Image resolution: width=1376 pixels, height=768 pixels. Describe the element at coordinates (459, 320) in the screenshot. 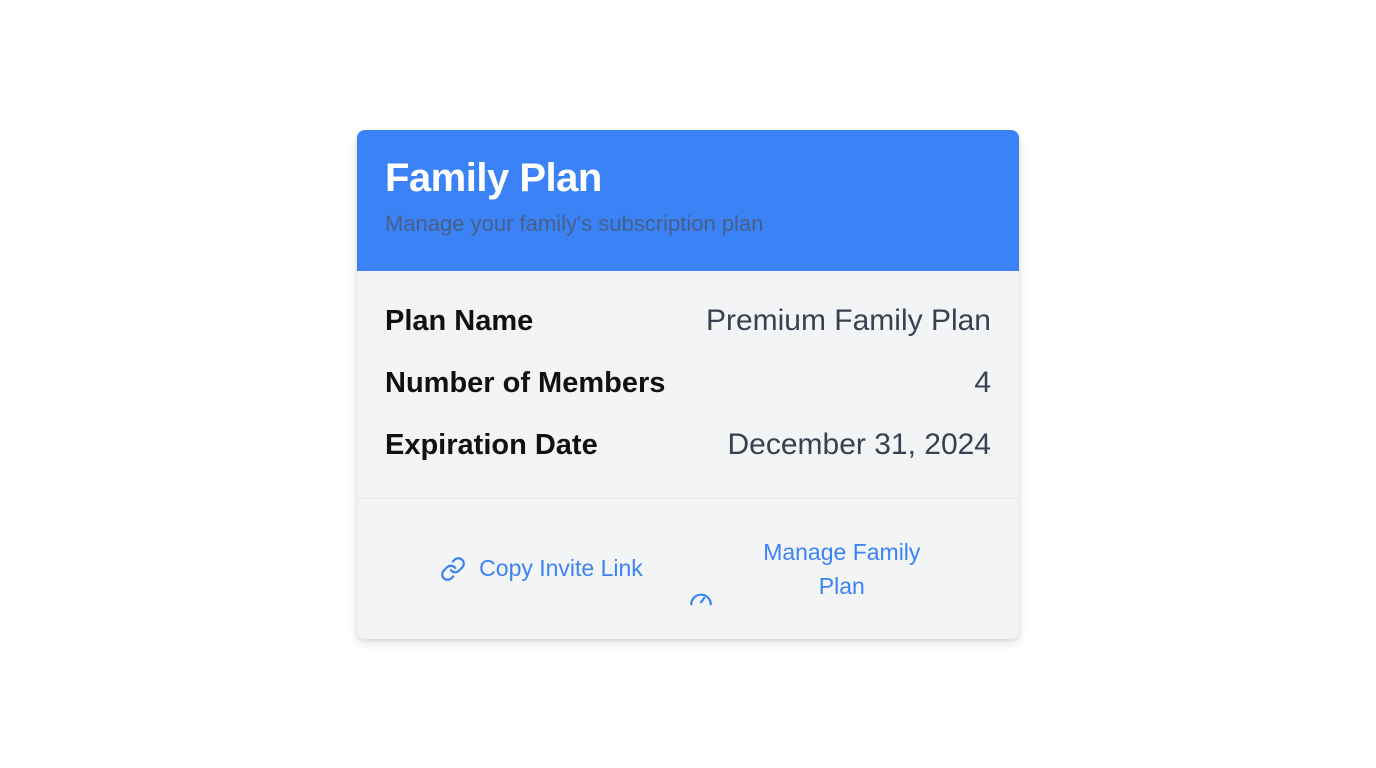

I see `detail-label: Plan Name` at that location.